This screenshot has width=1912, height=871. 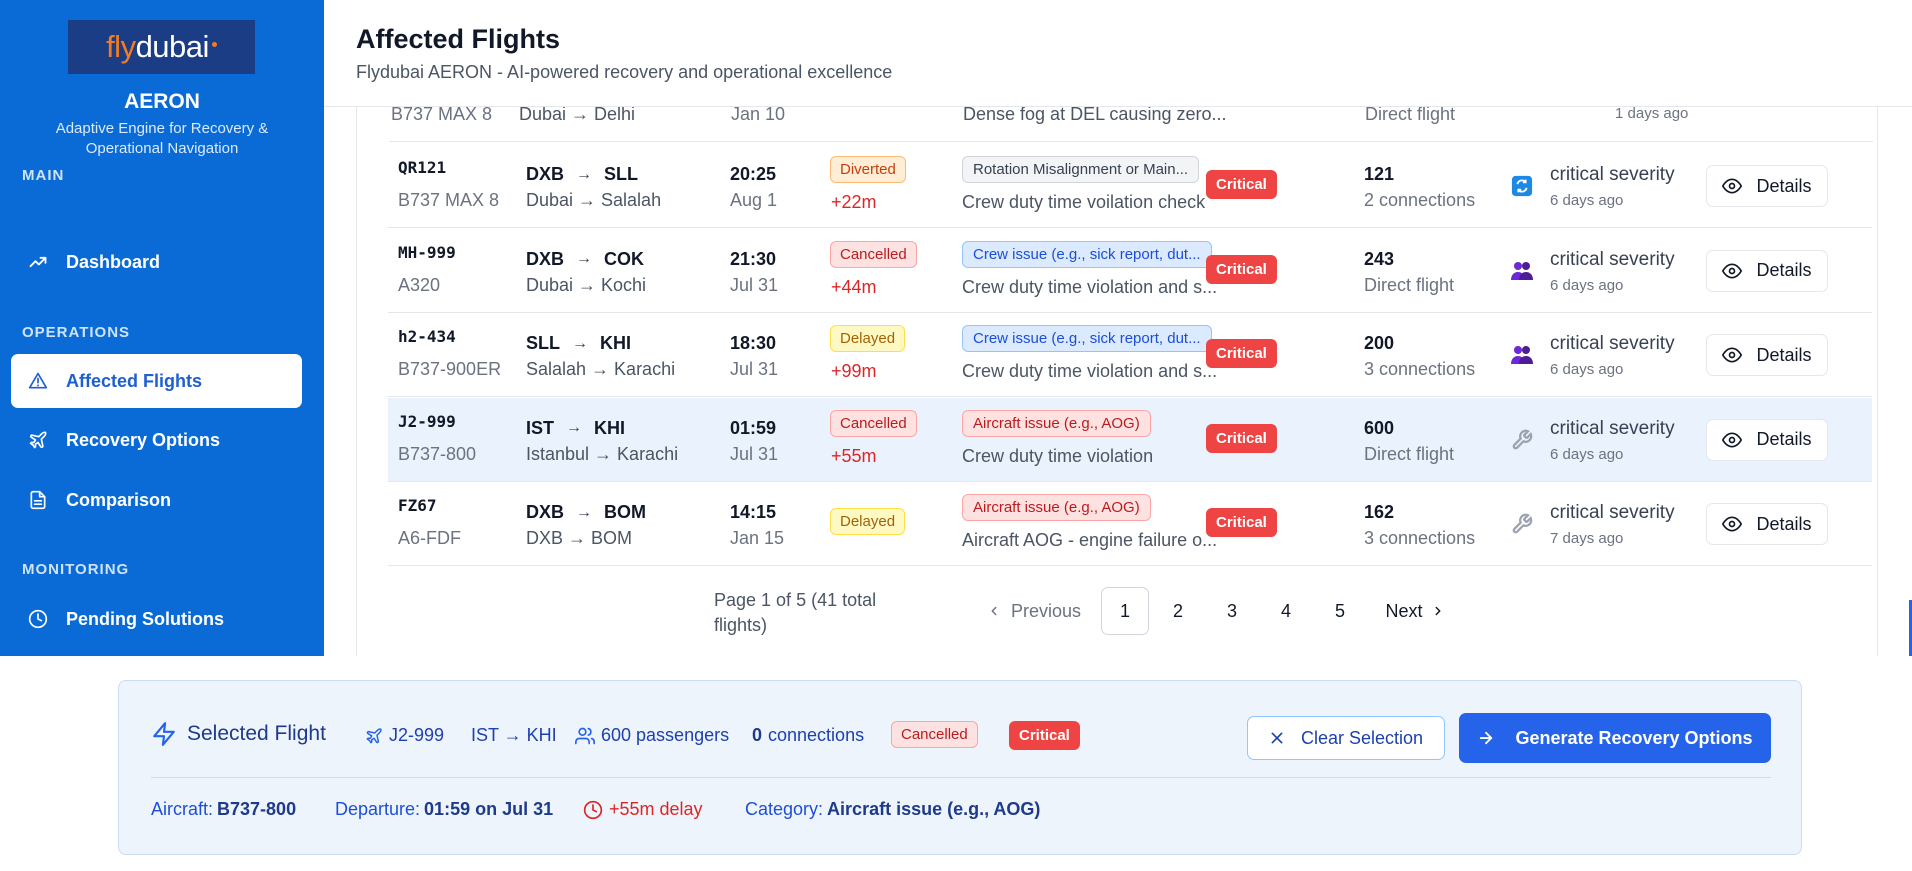 I want to click on departure-time: 18:30, so click(x=753, y=343).